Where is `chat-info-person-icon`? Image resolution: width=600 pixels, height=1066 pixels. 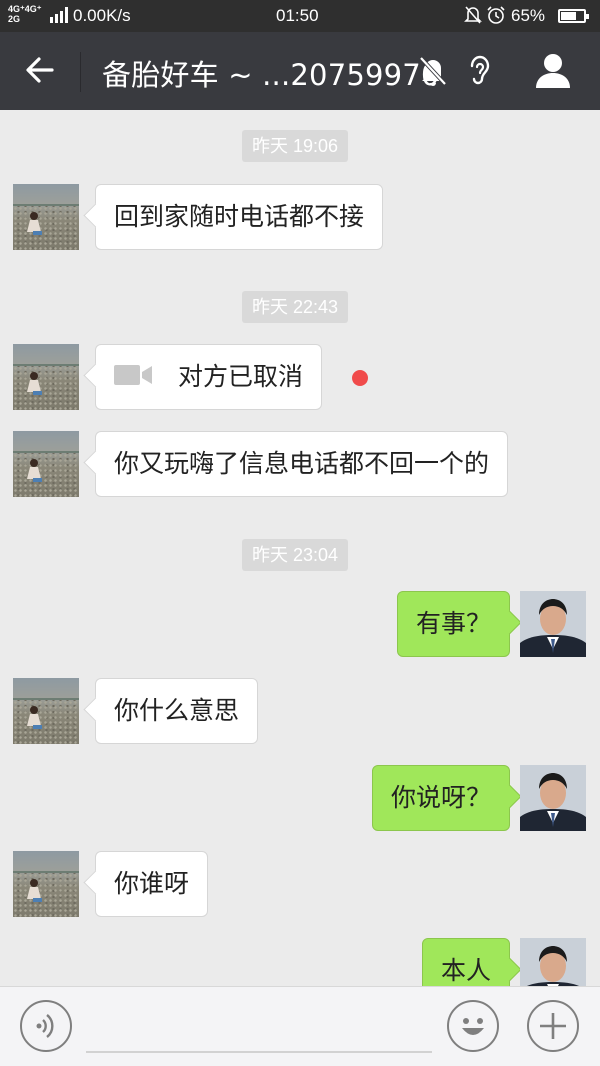 chat-info-person-icon is located at coordinates (553, 70).